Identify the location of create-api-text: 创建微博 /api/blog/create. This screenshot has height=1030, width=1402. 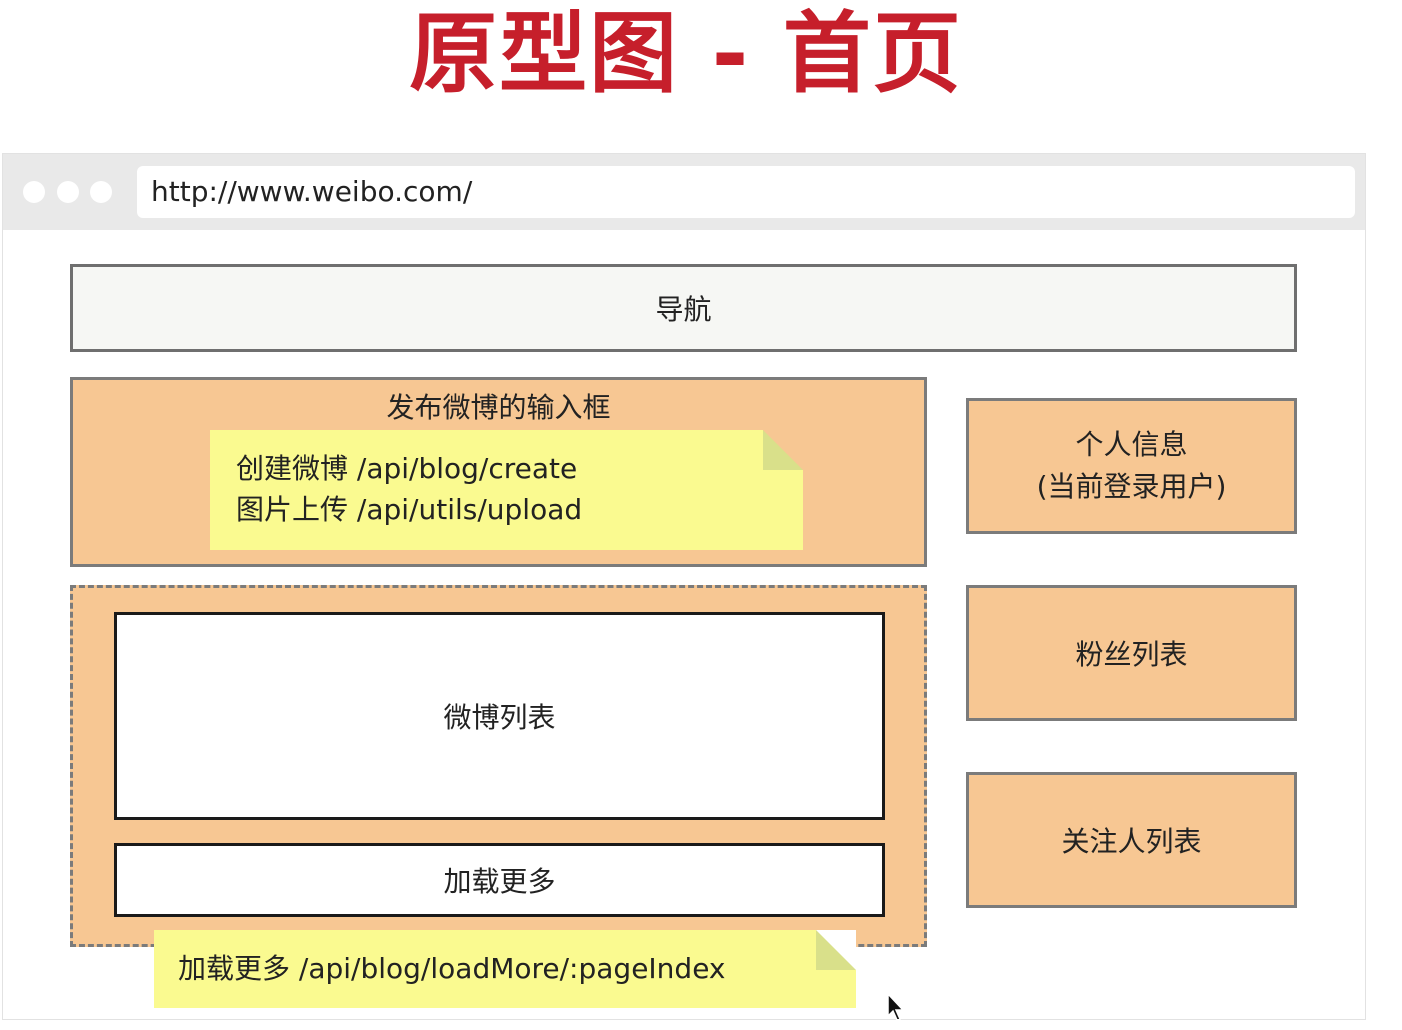
(407, 468).